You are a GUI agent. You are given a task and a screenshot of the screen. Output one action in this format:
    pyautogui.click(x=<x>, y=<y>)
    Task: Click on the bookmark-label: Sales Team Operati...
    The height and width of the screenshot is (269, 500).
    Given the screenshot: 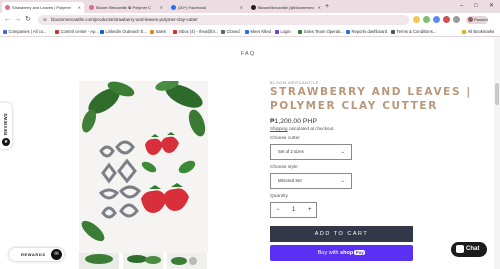 What is the action you would take?
    pyautogui.click(x=323, y=31)
    